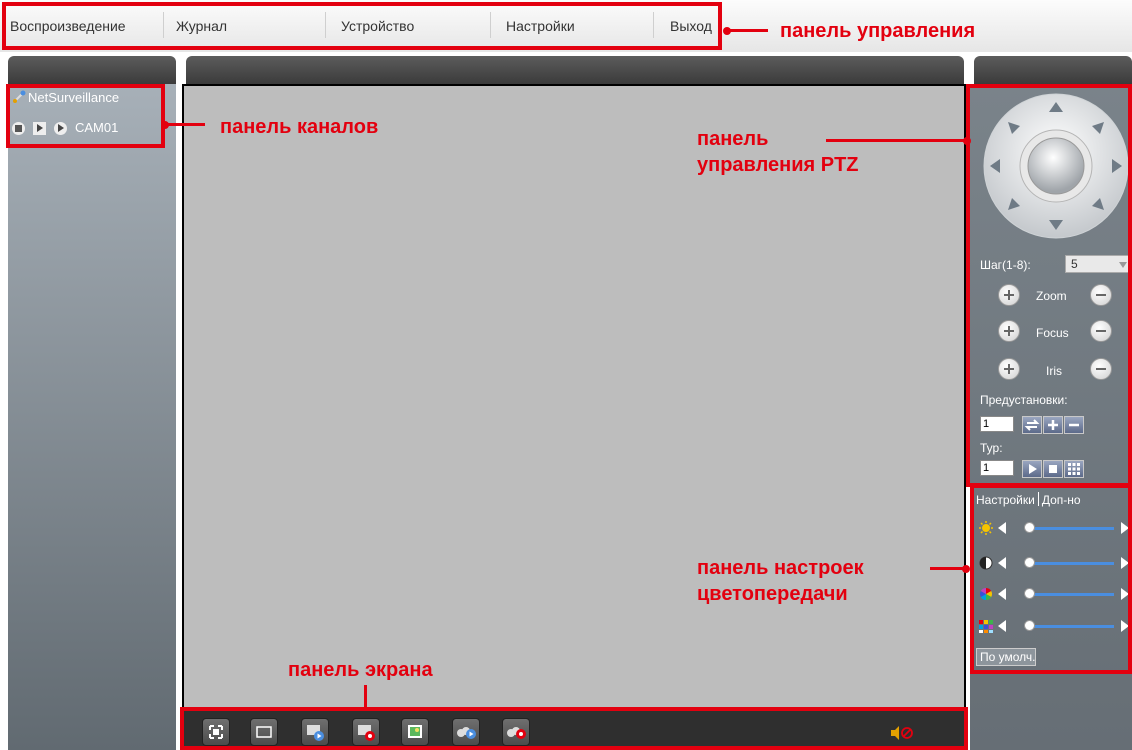  I want to click on color-panel-annotation-line1: панель настроек, so click(780, 568).